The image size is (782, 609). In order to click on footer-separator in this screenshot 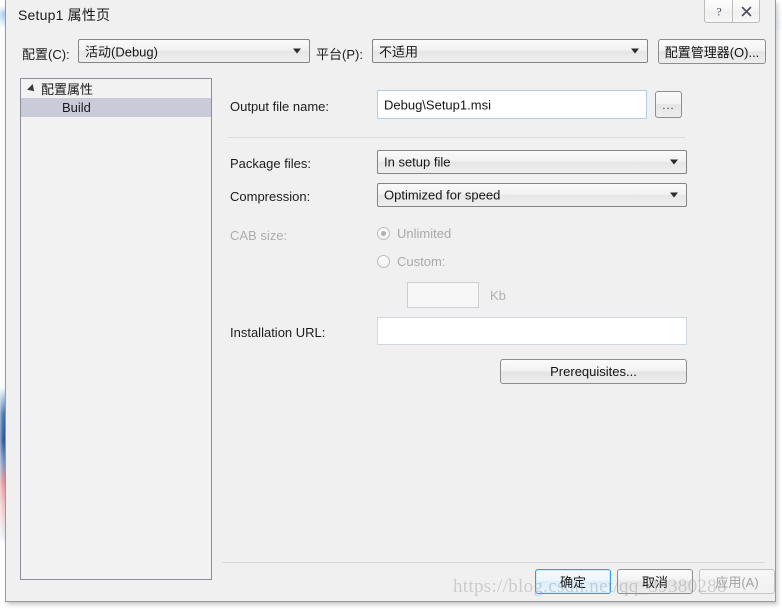, I will do `click(493, 562)`.